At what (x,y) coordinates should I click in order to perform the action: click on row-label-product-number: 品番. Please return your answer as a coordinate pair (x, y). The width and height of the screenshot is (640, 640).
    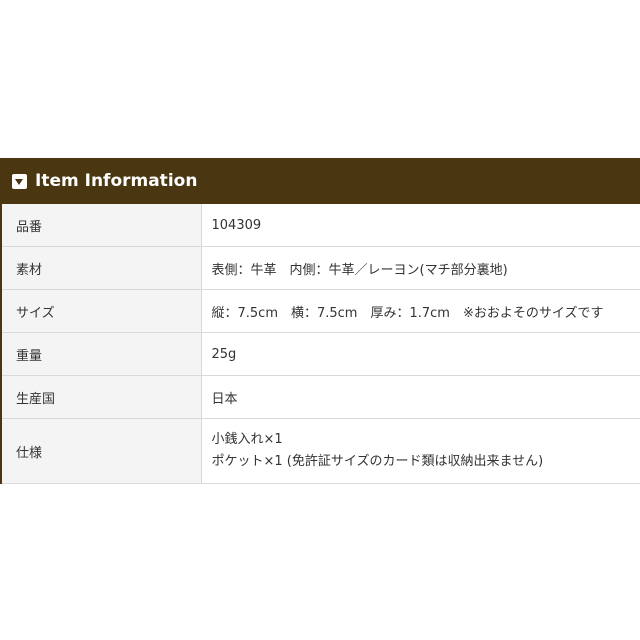
    Looking at the image, I should click on (101, 225).